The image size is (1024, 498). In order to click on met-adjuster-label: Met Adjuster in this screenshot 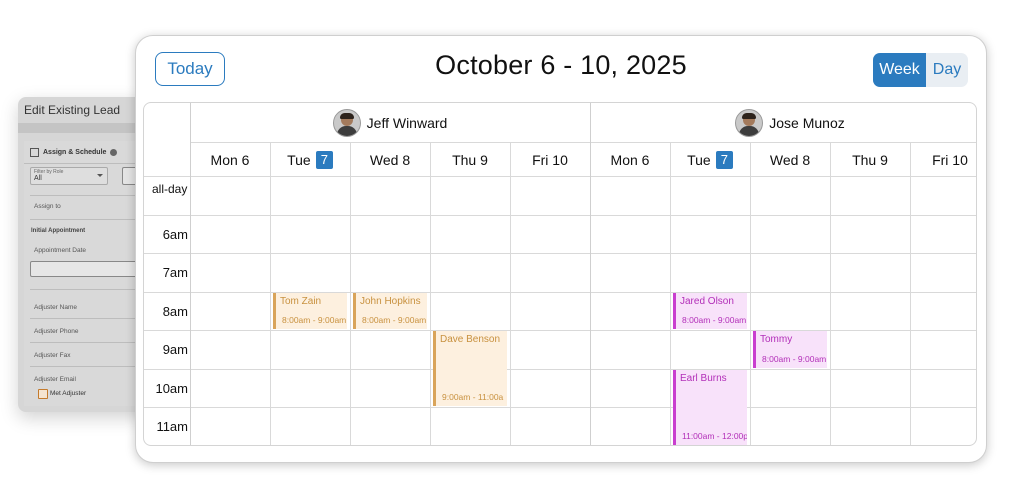, I will do `click(68, 393)`.